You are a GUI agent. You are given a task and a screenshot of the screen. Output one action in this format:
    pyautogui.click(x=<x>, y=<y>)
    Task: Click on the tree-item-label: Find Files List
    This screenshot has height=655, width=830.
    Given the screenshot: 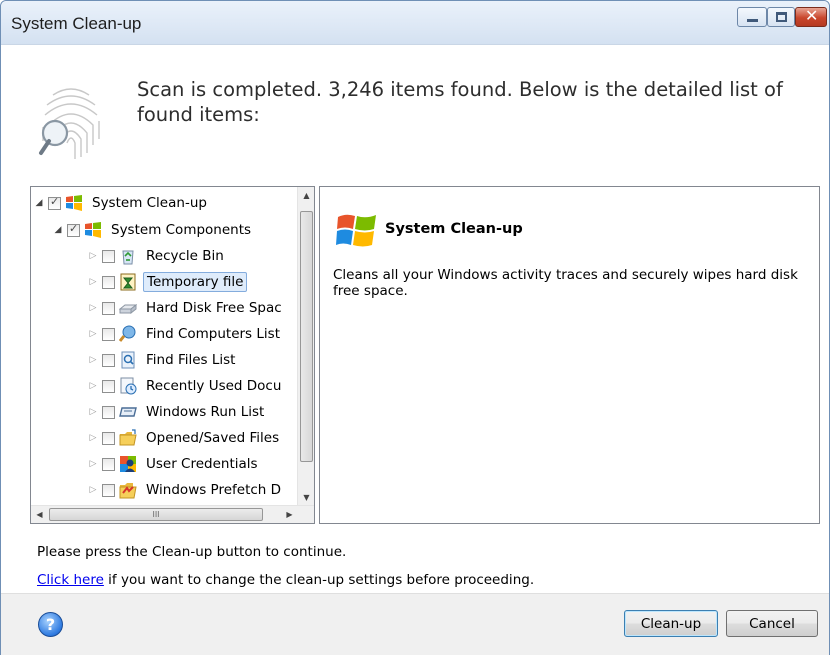 What is the action you would take?
    pyautogui.click(x=191, y=360)
    